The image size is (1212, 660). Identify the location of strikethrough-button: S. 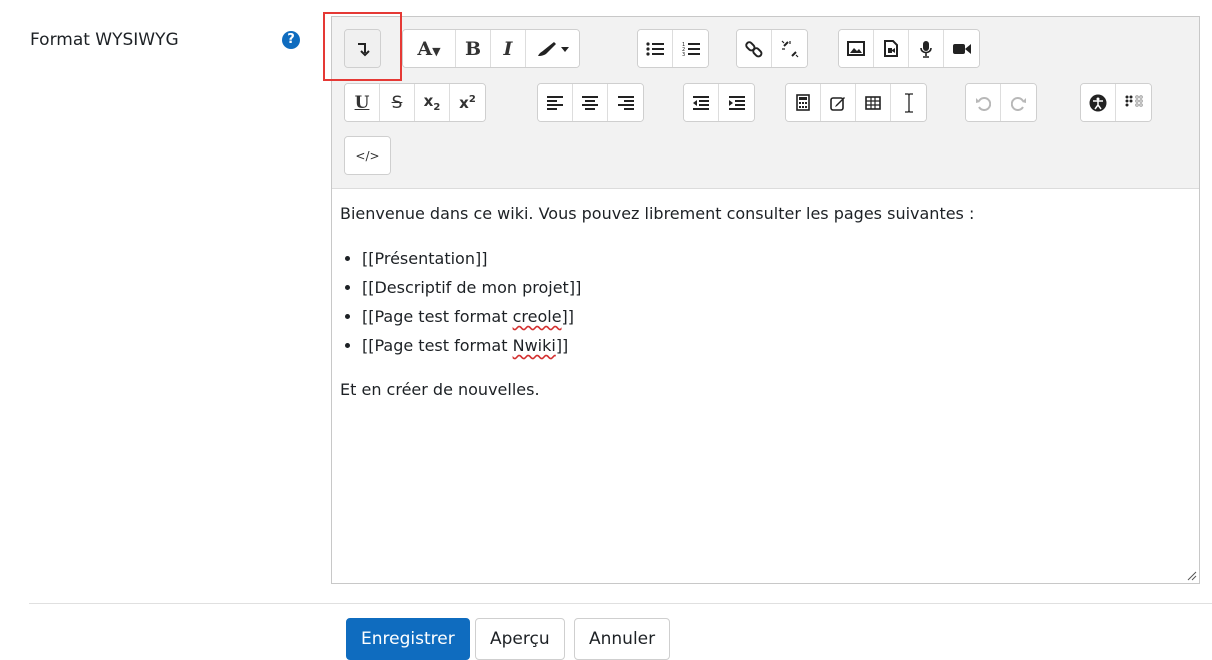
(397, 102).